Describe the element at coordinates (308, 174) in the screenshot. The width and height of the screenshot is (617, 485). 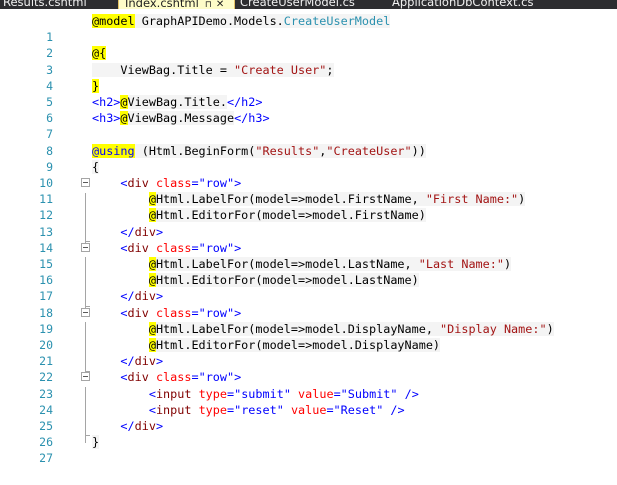
I see `code-line: 10 {` at that location.